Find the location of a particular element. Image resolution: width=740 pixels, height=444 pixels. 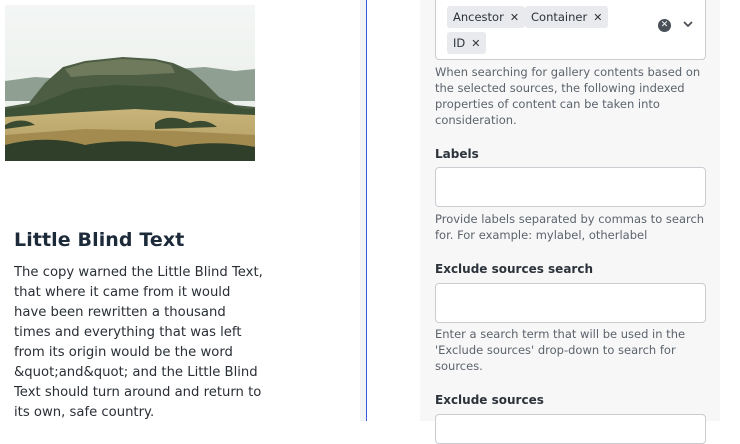

tag-chip: ID ✕ is located at coordinates (467, 43).